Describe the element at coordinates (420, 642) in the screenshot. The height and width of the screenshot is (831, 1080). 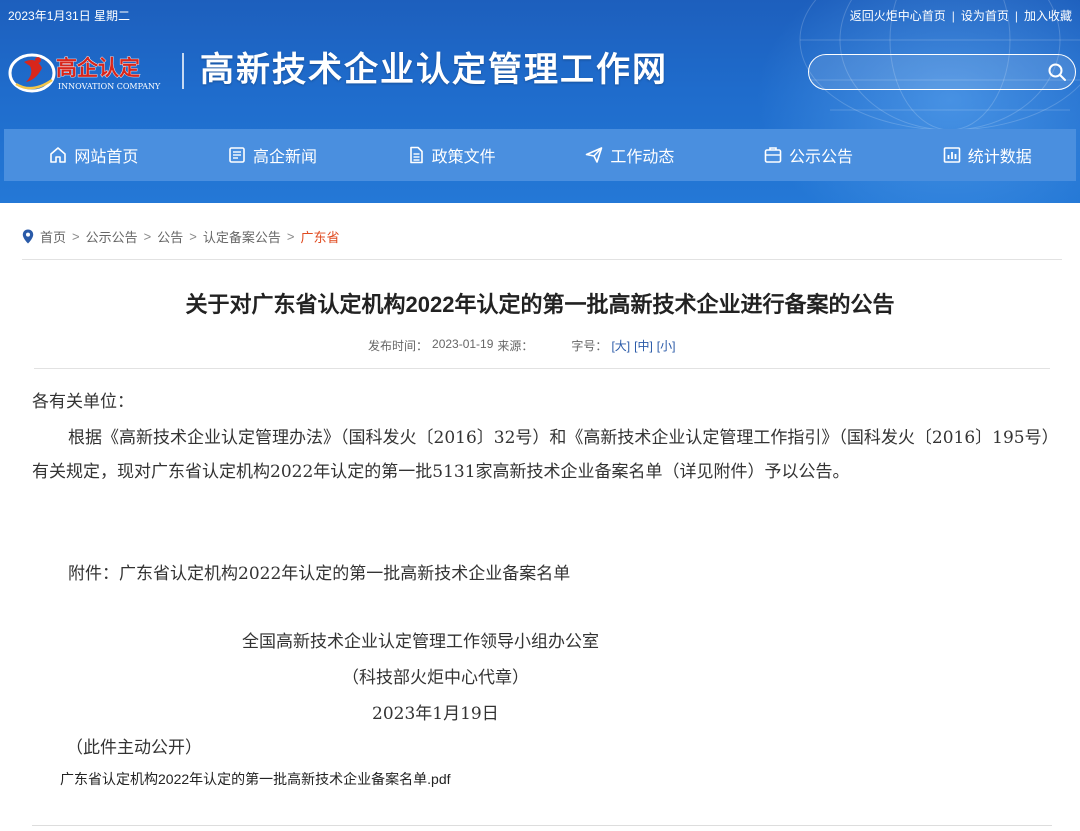
I see `signature-org: 全国高新技术企业认定管理工作领导小组办公室` at that location.